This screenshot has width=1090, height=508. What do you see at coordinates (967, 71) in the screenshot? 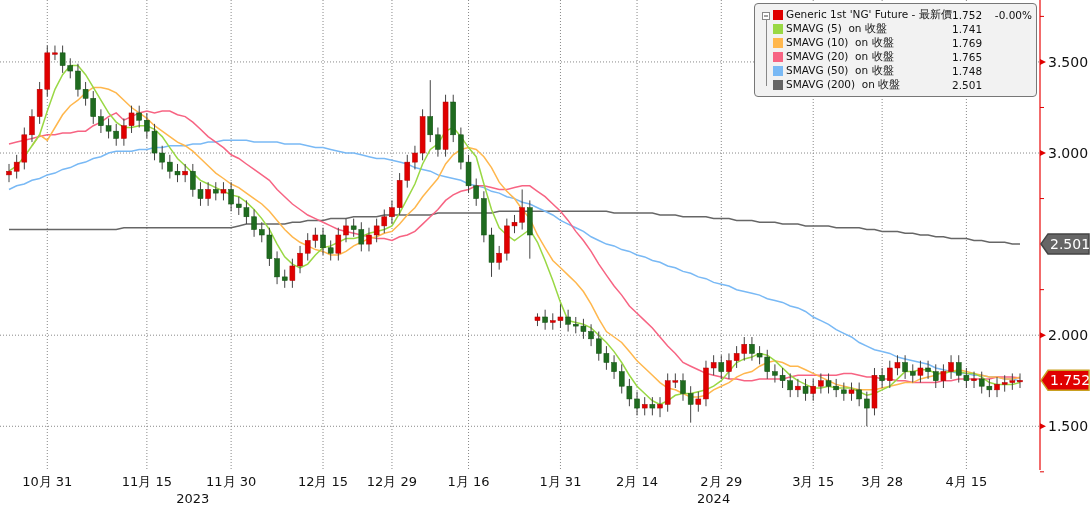
I see `series-value: 1.748` at bounding box center [967, 71].